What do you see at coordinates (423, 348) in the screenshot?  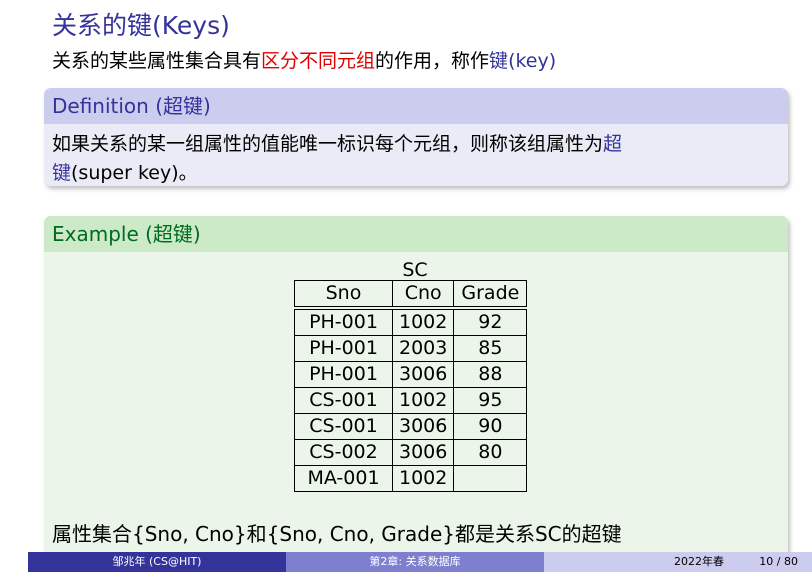 I see `cell-cno: 2003` at bounding box center [423, 348].